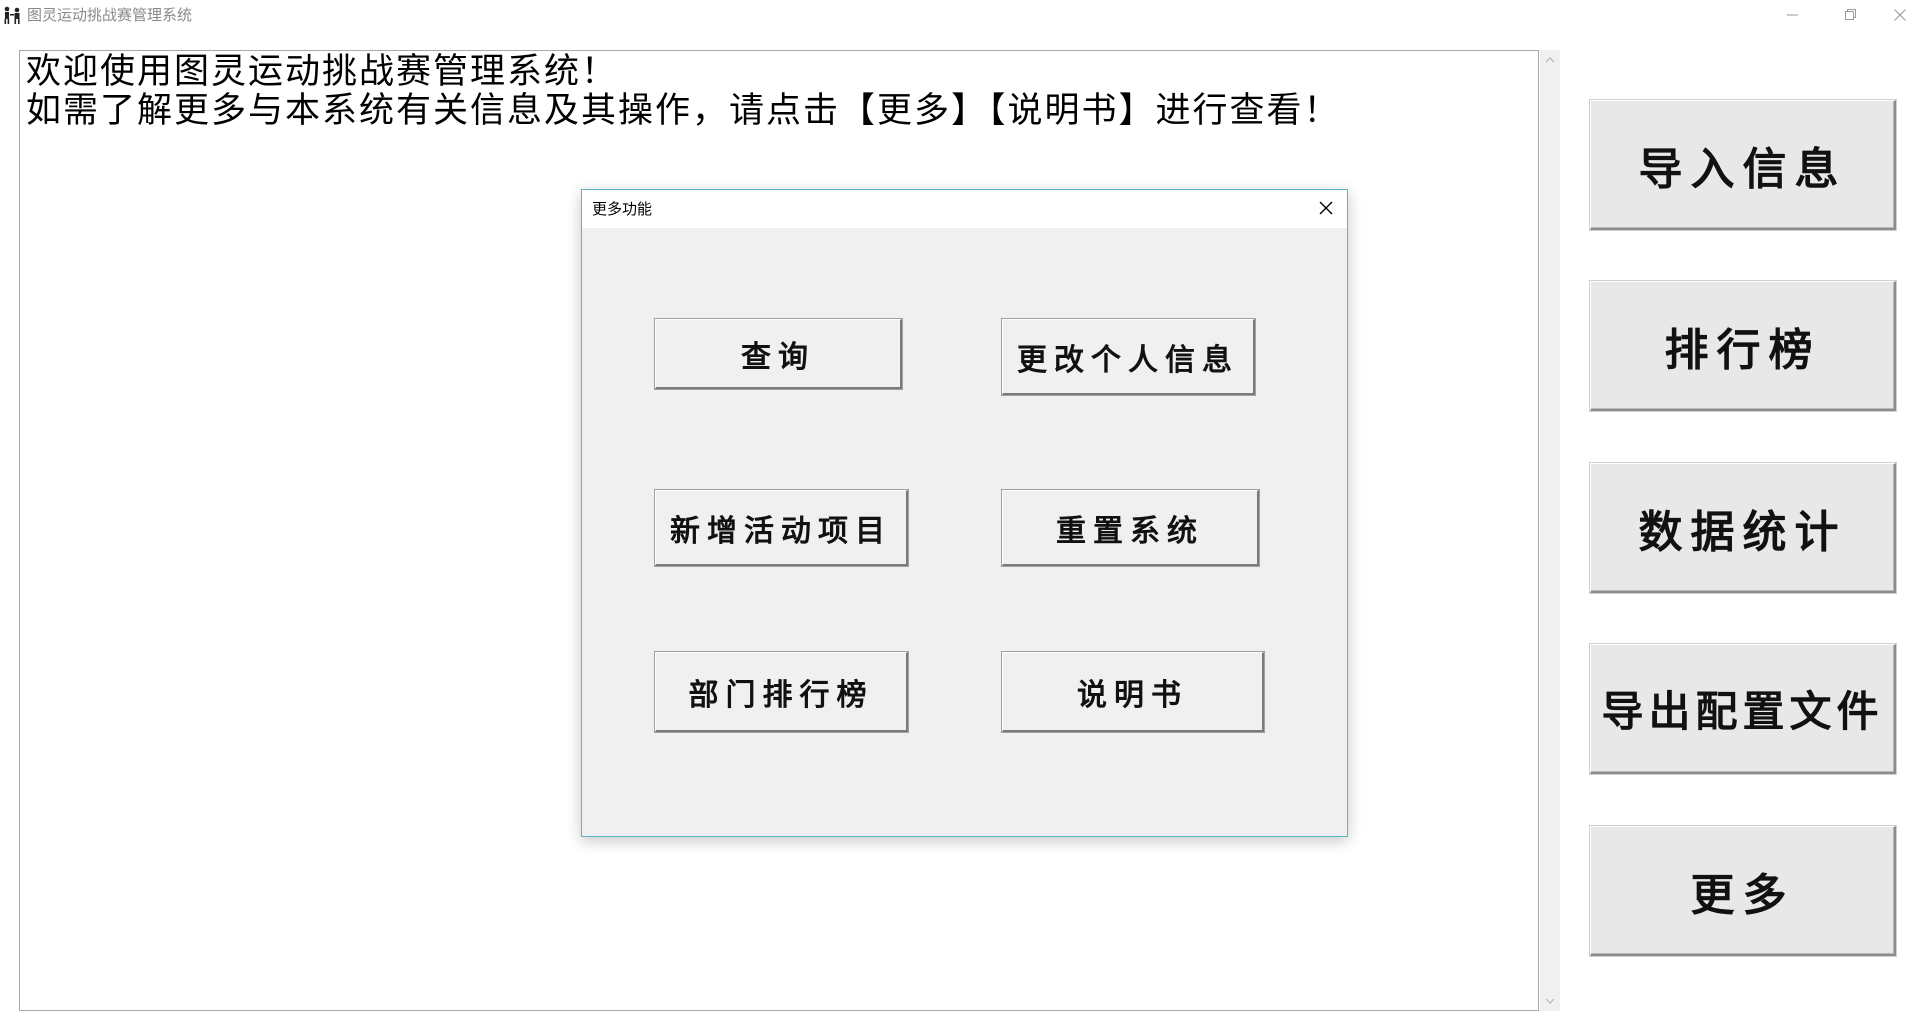 The height and width of the screenshot is (1030, 1920). What do you see at coordinates (781, 528) in the screenshot?
I see `add-activity-button: 新增活动项目` at bounding box center [781, 528].